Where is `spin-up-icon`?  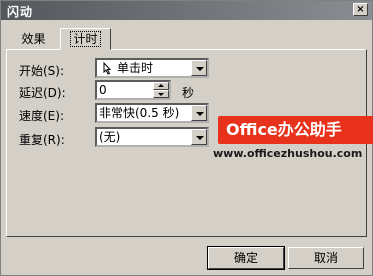 spin-up-icon is located at coordinates (161, 86).